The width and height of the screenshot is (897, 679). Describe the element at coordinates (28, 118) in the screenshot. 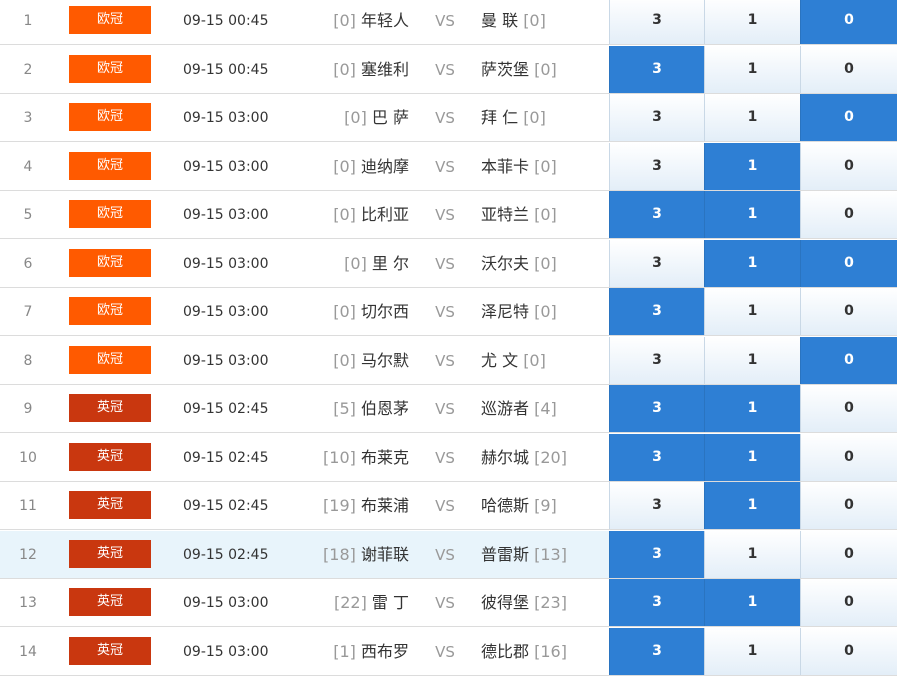

I see `match-index: 3` at that location.